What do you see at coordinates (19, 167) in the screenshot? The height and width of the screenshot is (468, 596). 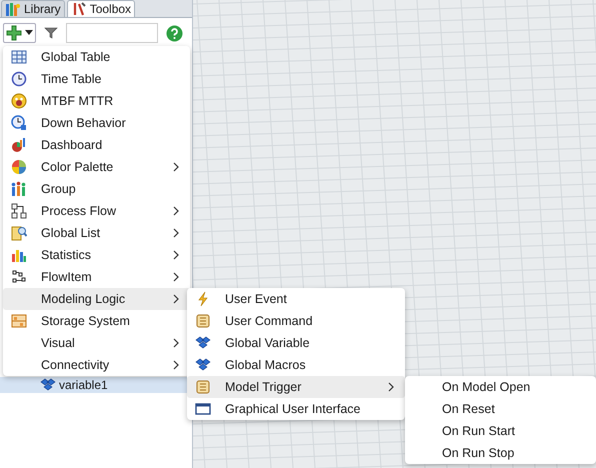 I see `palette-icon` at bounding box center [19, 167].